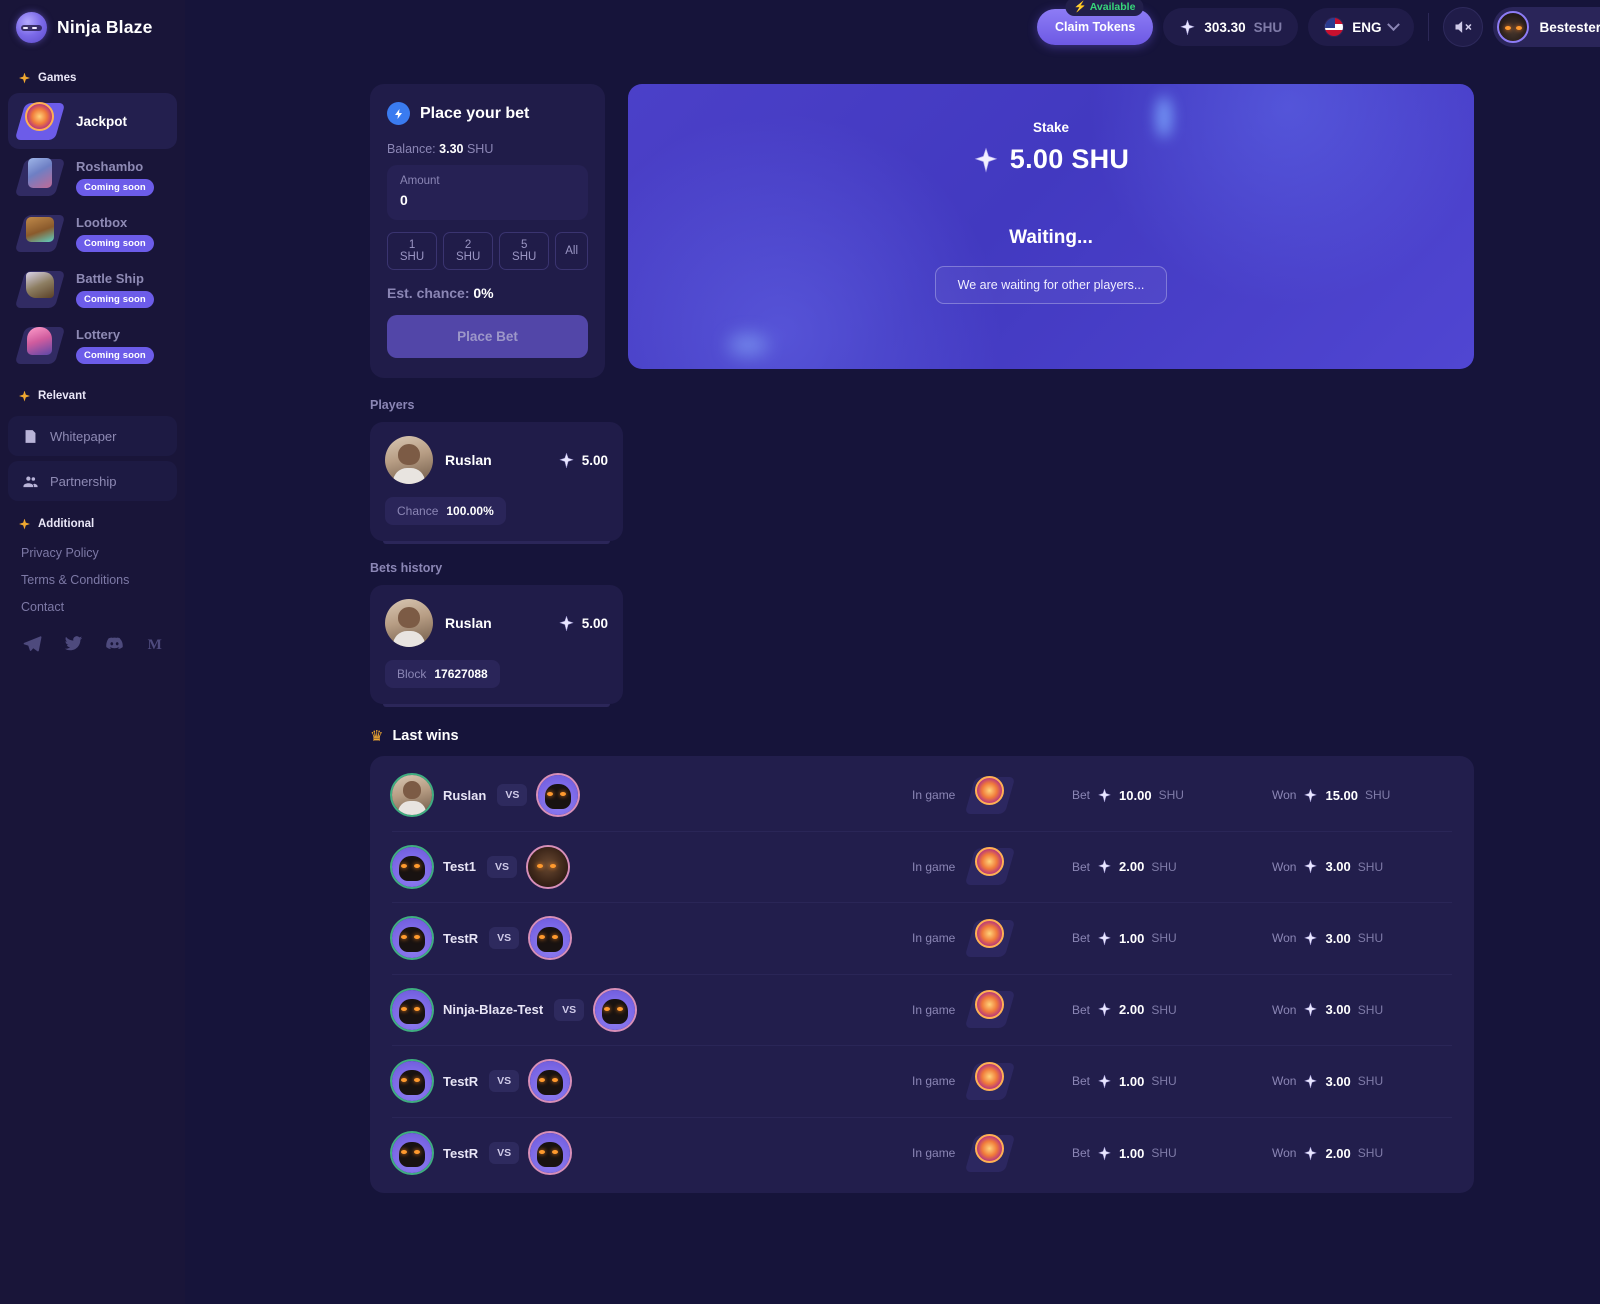 The height and width of the screenshot is (1304, 1600). I want to click on bet-value: 2.00, so click(1132, 867).